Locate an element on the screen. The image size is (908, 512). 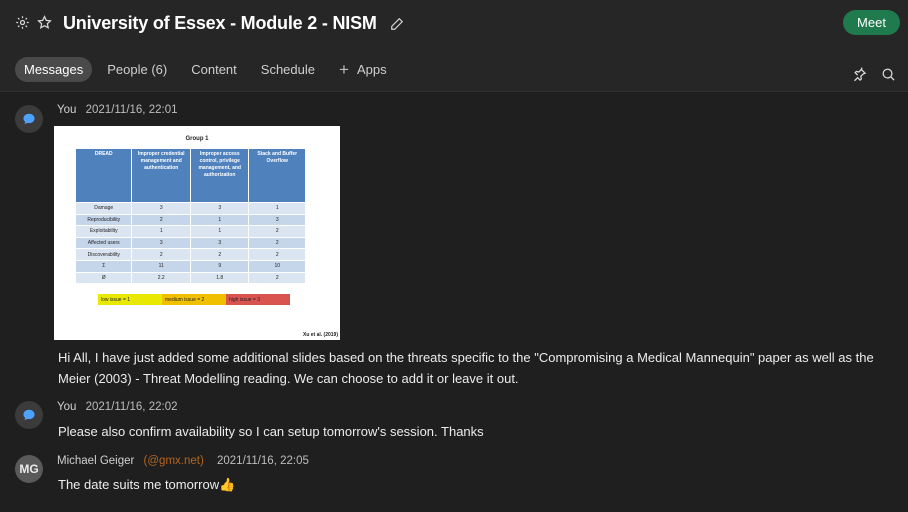
table-row: Exploitability 1 1 2 is located at coordinates (190, 231).